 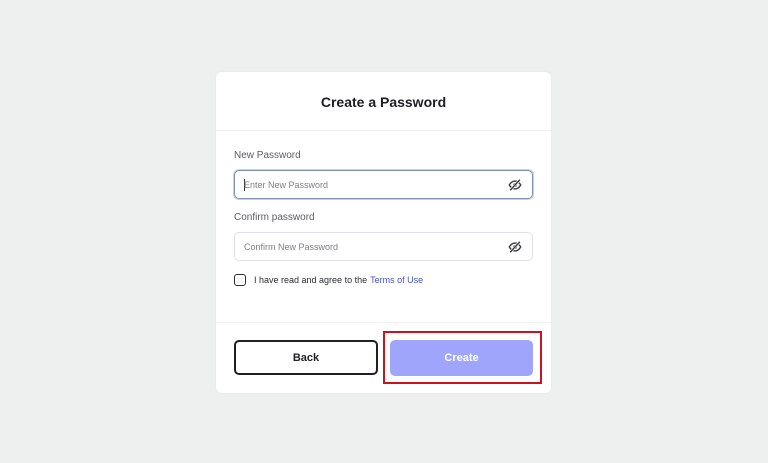 I want to click on confirm-password-label: Confirm password, so click(x=274, y=217).